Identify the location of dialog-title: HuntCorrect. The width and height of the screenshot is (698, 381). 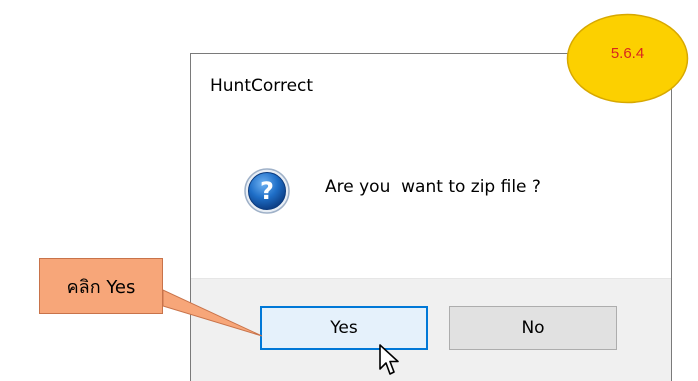
(262, 86).